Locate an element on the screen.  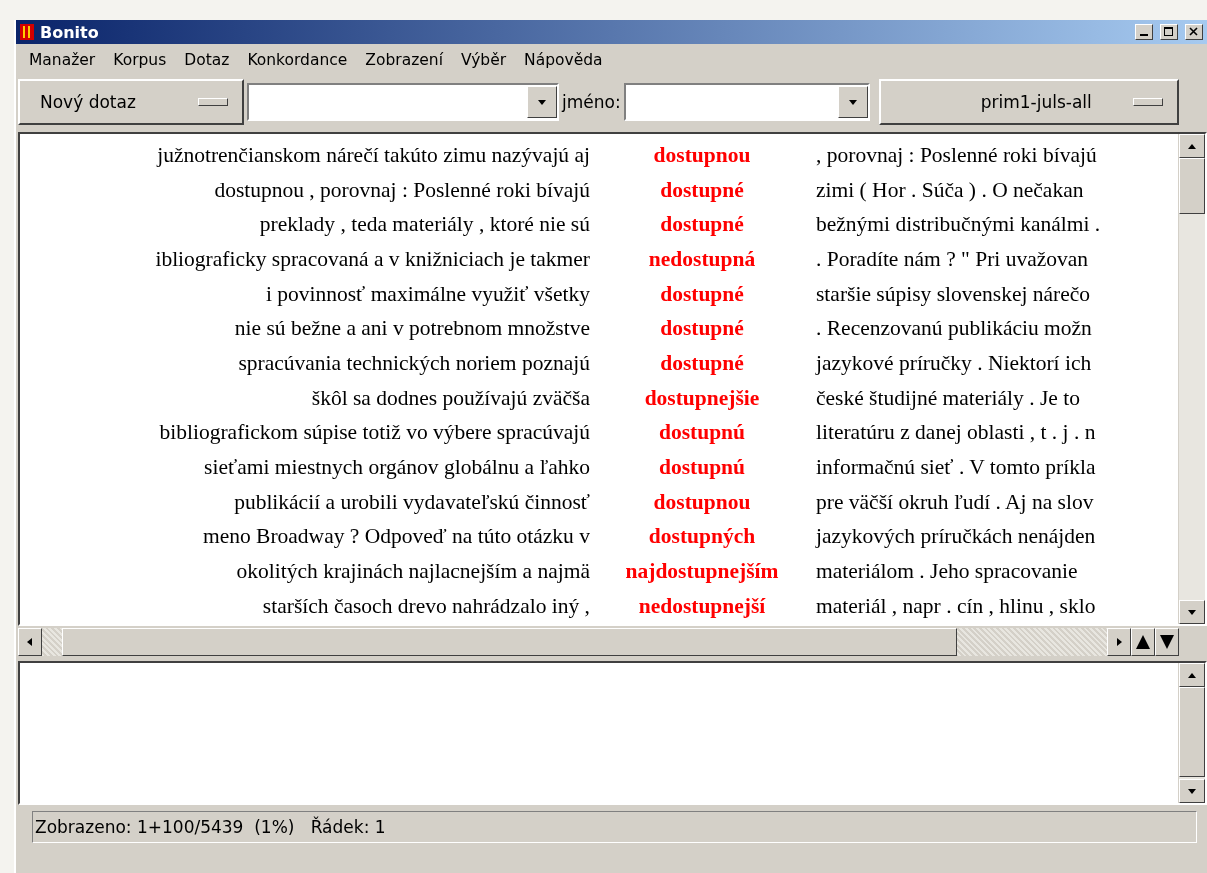
left-context: starších časoch drevo nahrádzalo iný , is located at coordinates (426, 606).